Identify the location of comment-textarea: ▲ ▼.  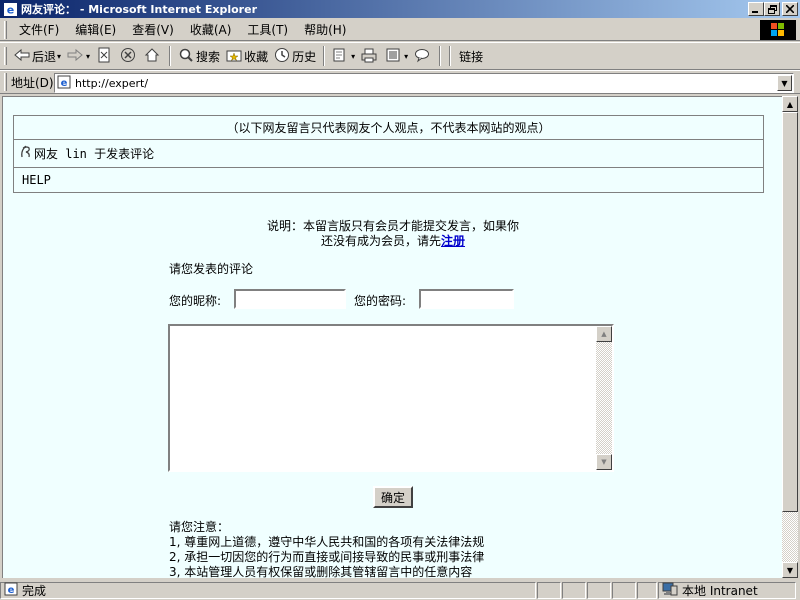
(391, 398).